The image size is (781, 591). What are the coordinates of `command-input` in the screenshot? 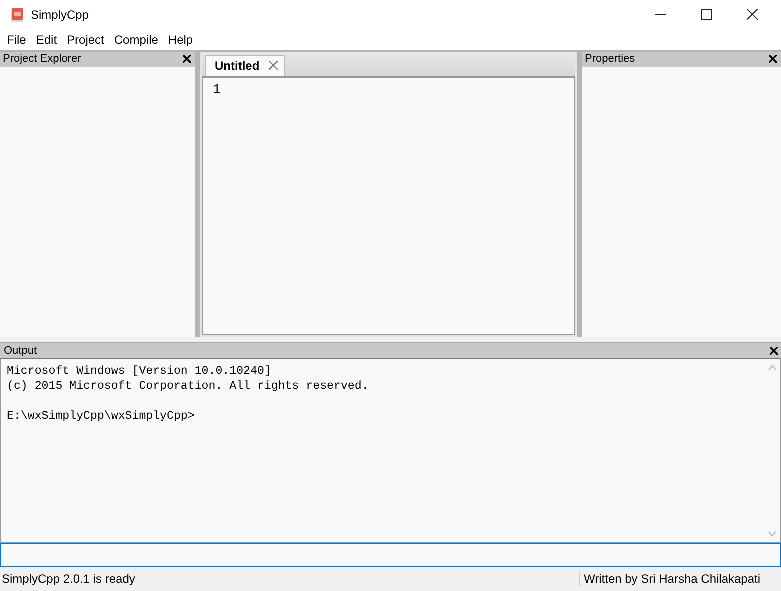 It's located at (390, 555).